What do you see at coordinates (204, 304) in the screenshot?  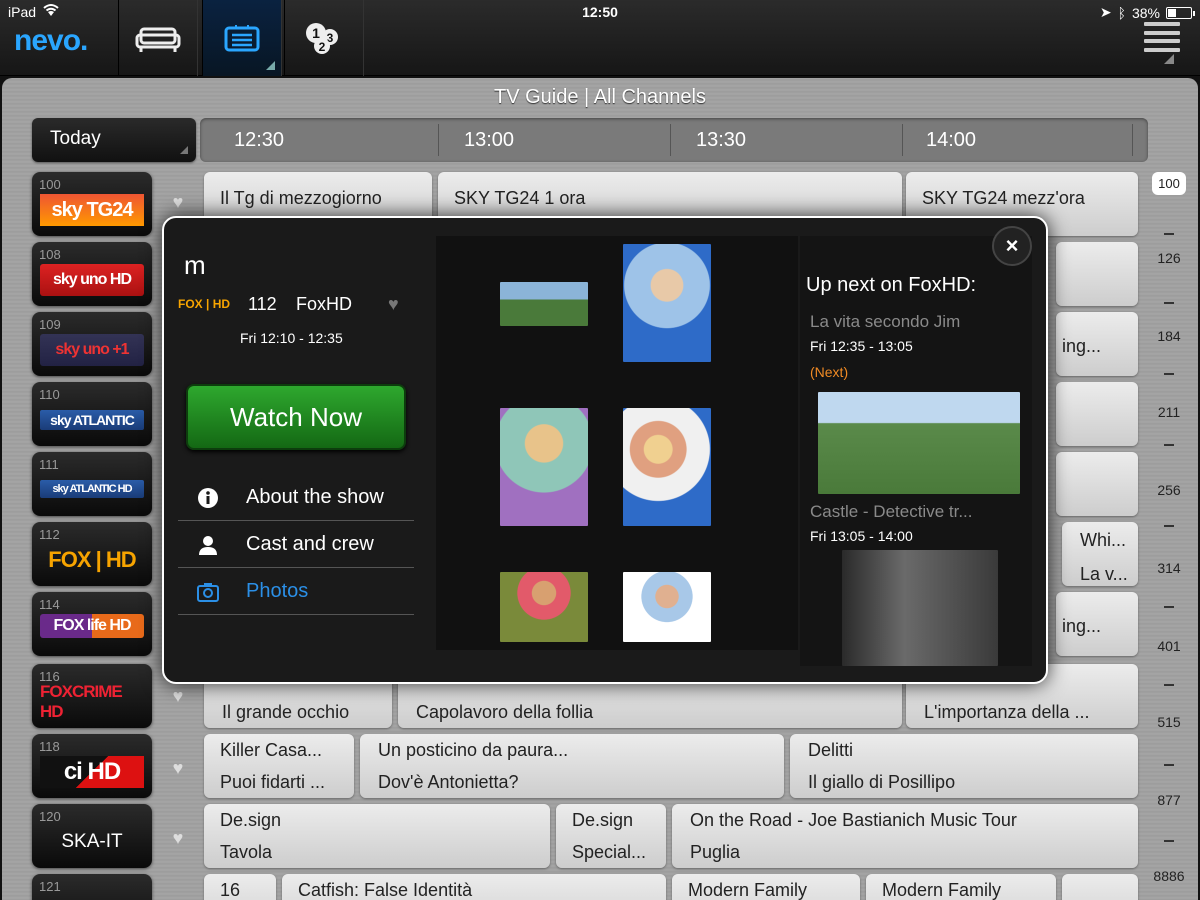 I see `fox-hd-logo: FOX | HD` at bounding box center [204, 304].